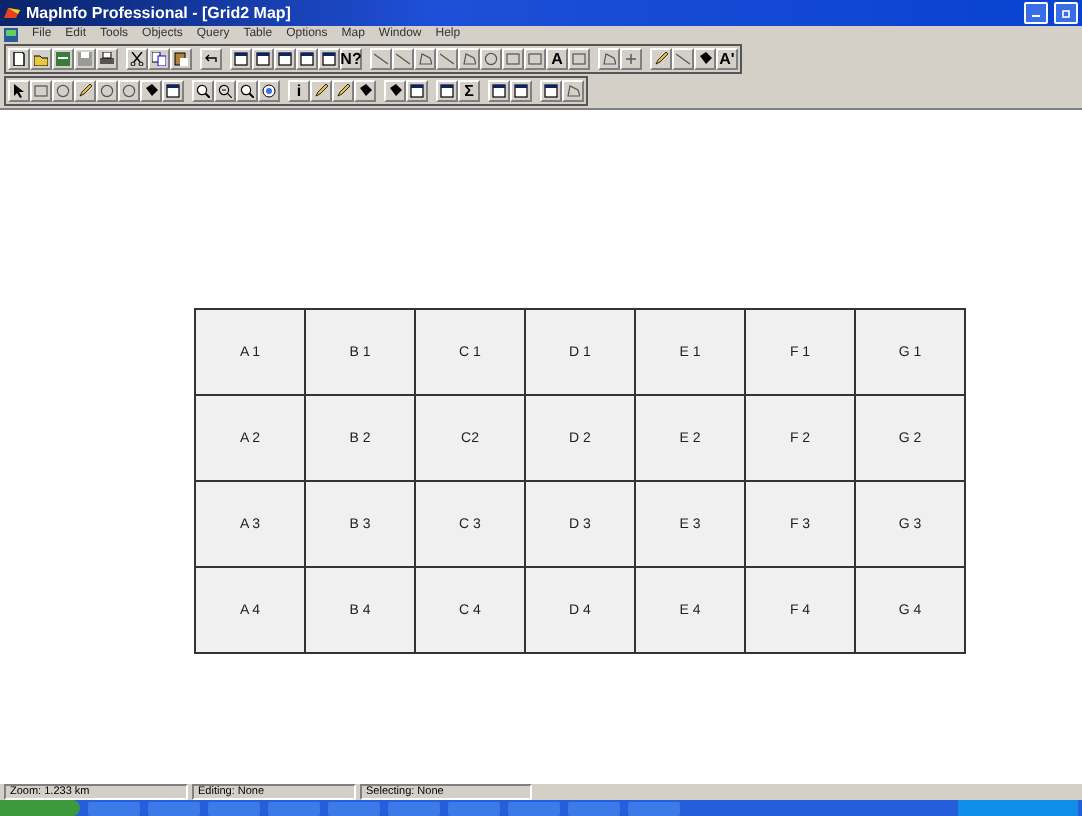 The height and width of the screenshot is (816, 1082). Describe the element at coordinates (11, 34) in the screenshot. I see `document-icon` at that location.